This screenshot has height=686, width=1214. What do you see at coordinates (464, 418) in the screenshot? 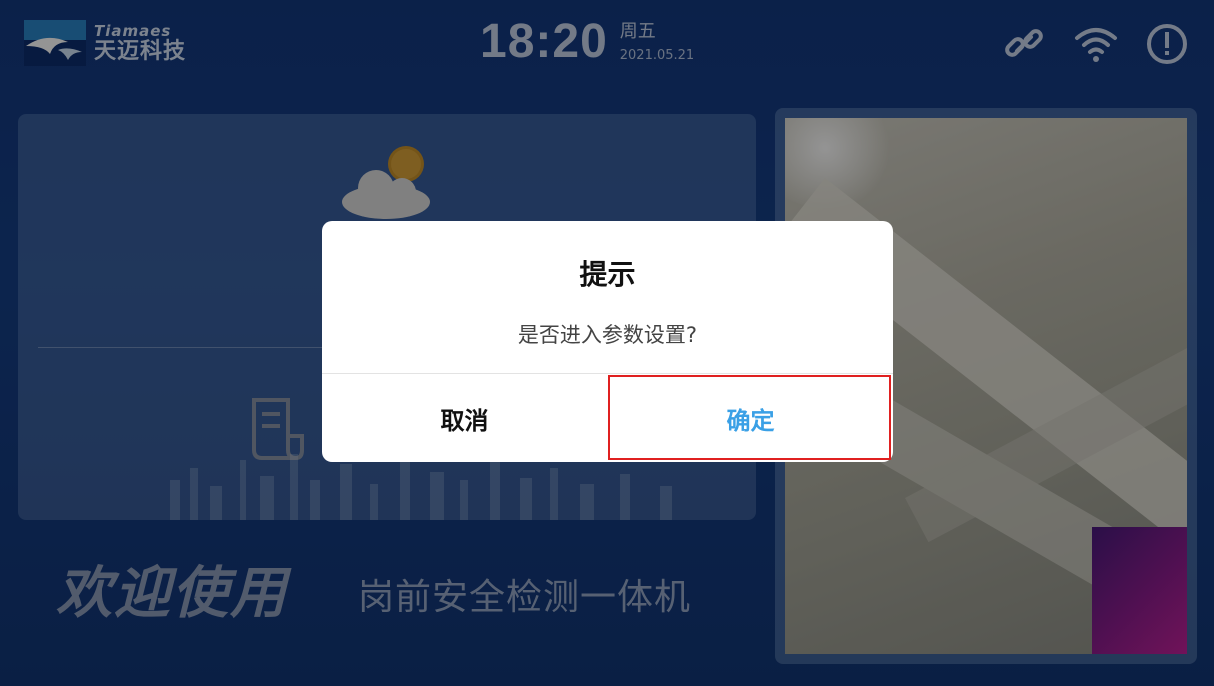
I see `cancel-button: 取消` at bounding box center [464, 418].